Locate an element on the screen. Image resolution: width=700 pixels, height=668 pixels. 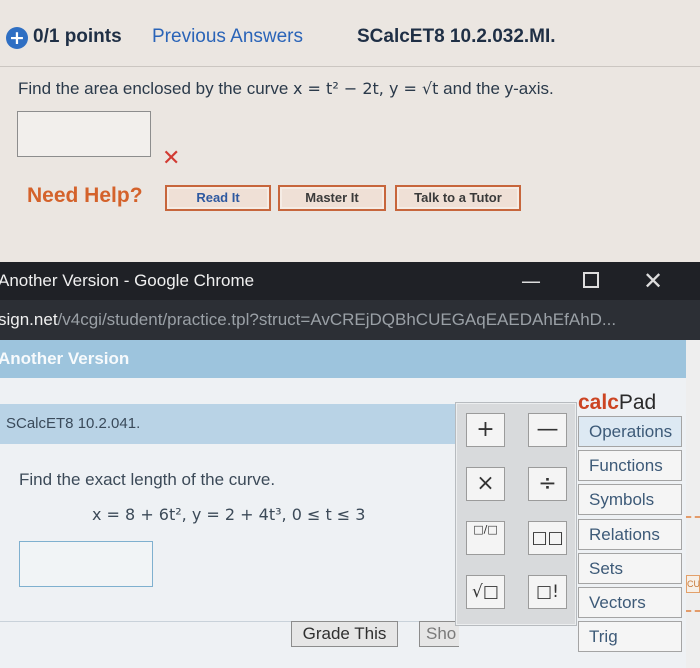
scrollbar-track is located at coordinates (693, 504).